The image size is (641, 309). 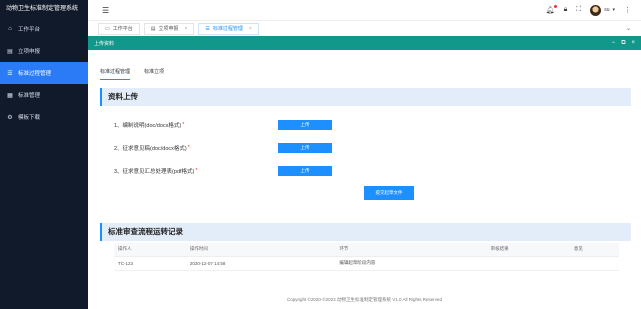 What do you see at coordinates (132, 74) in the screenshot?
I see `subtabs: 标准过程管理 标准立项` at bounding box center [132, 74].